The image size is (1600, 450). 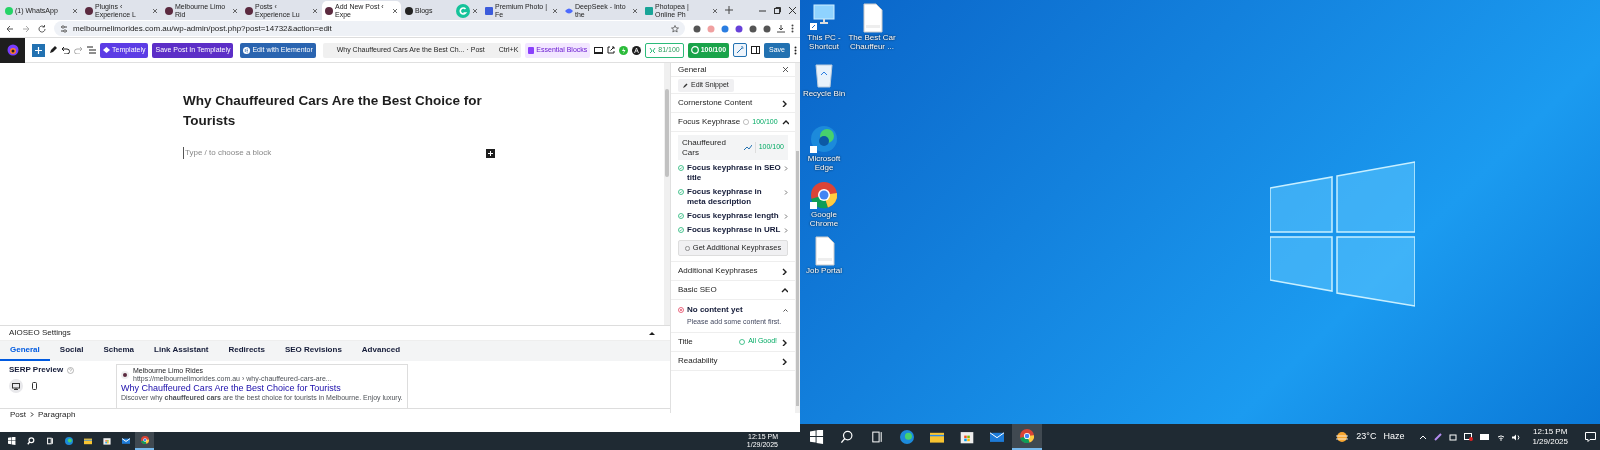 I want to click on recording-icon, so click(x=1469, y=437).